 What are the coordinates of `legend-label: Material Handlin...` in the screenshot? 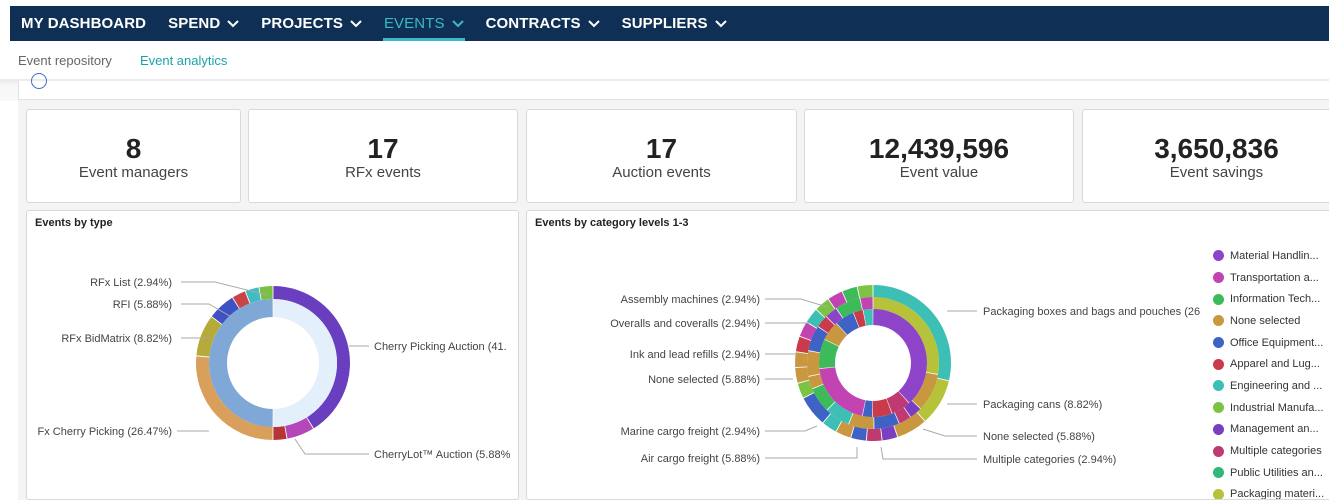 It's located at (1274, 255).